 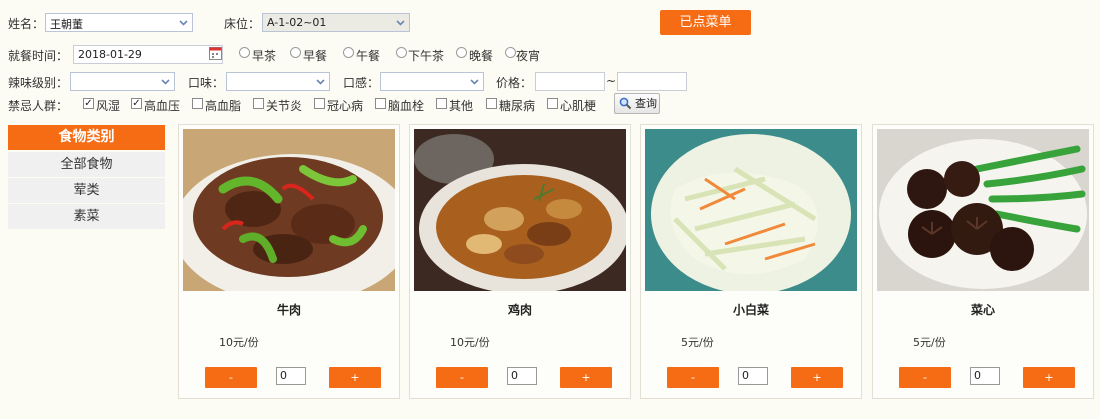 What do you see at coordinates (426, 56) in the screenshot?
I see `meal-option-label: 下午茶` at bounding box center [426, 56].